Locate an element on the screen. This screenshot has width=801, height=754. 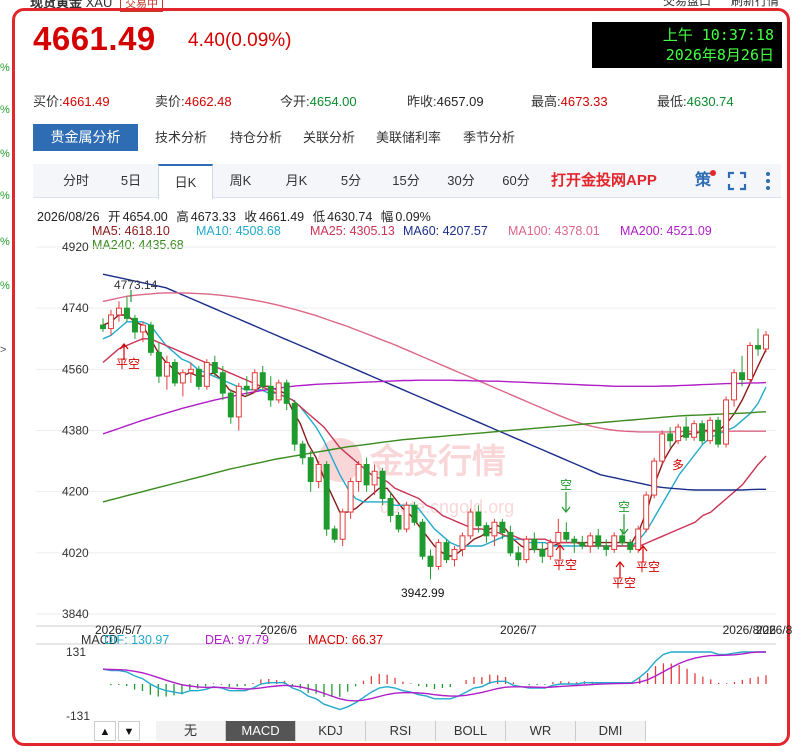
period-weekly: 周K is located at coordinates (240, 181).